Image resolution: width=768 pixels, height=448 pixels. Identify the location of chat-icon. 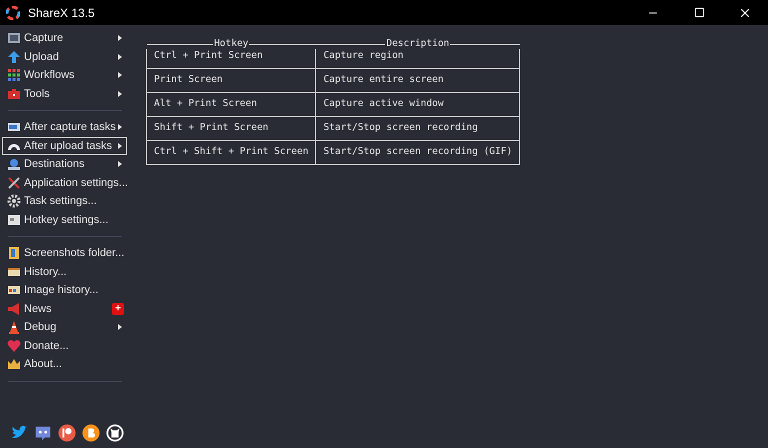
(43, 433).